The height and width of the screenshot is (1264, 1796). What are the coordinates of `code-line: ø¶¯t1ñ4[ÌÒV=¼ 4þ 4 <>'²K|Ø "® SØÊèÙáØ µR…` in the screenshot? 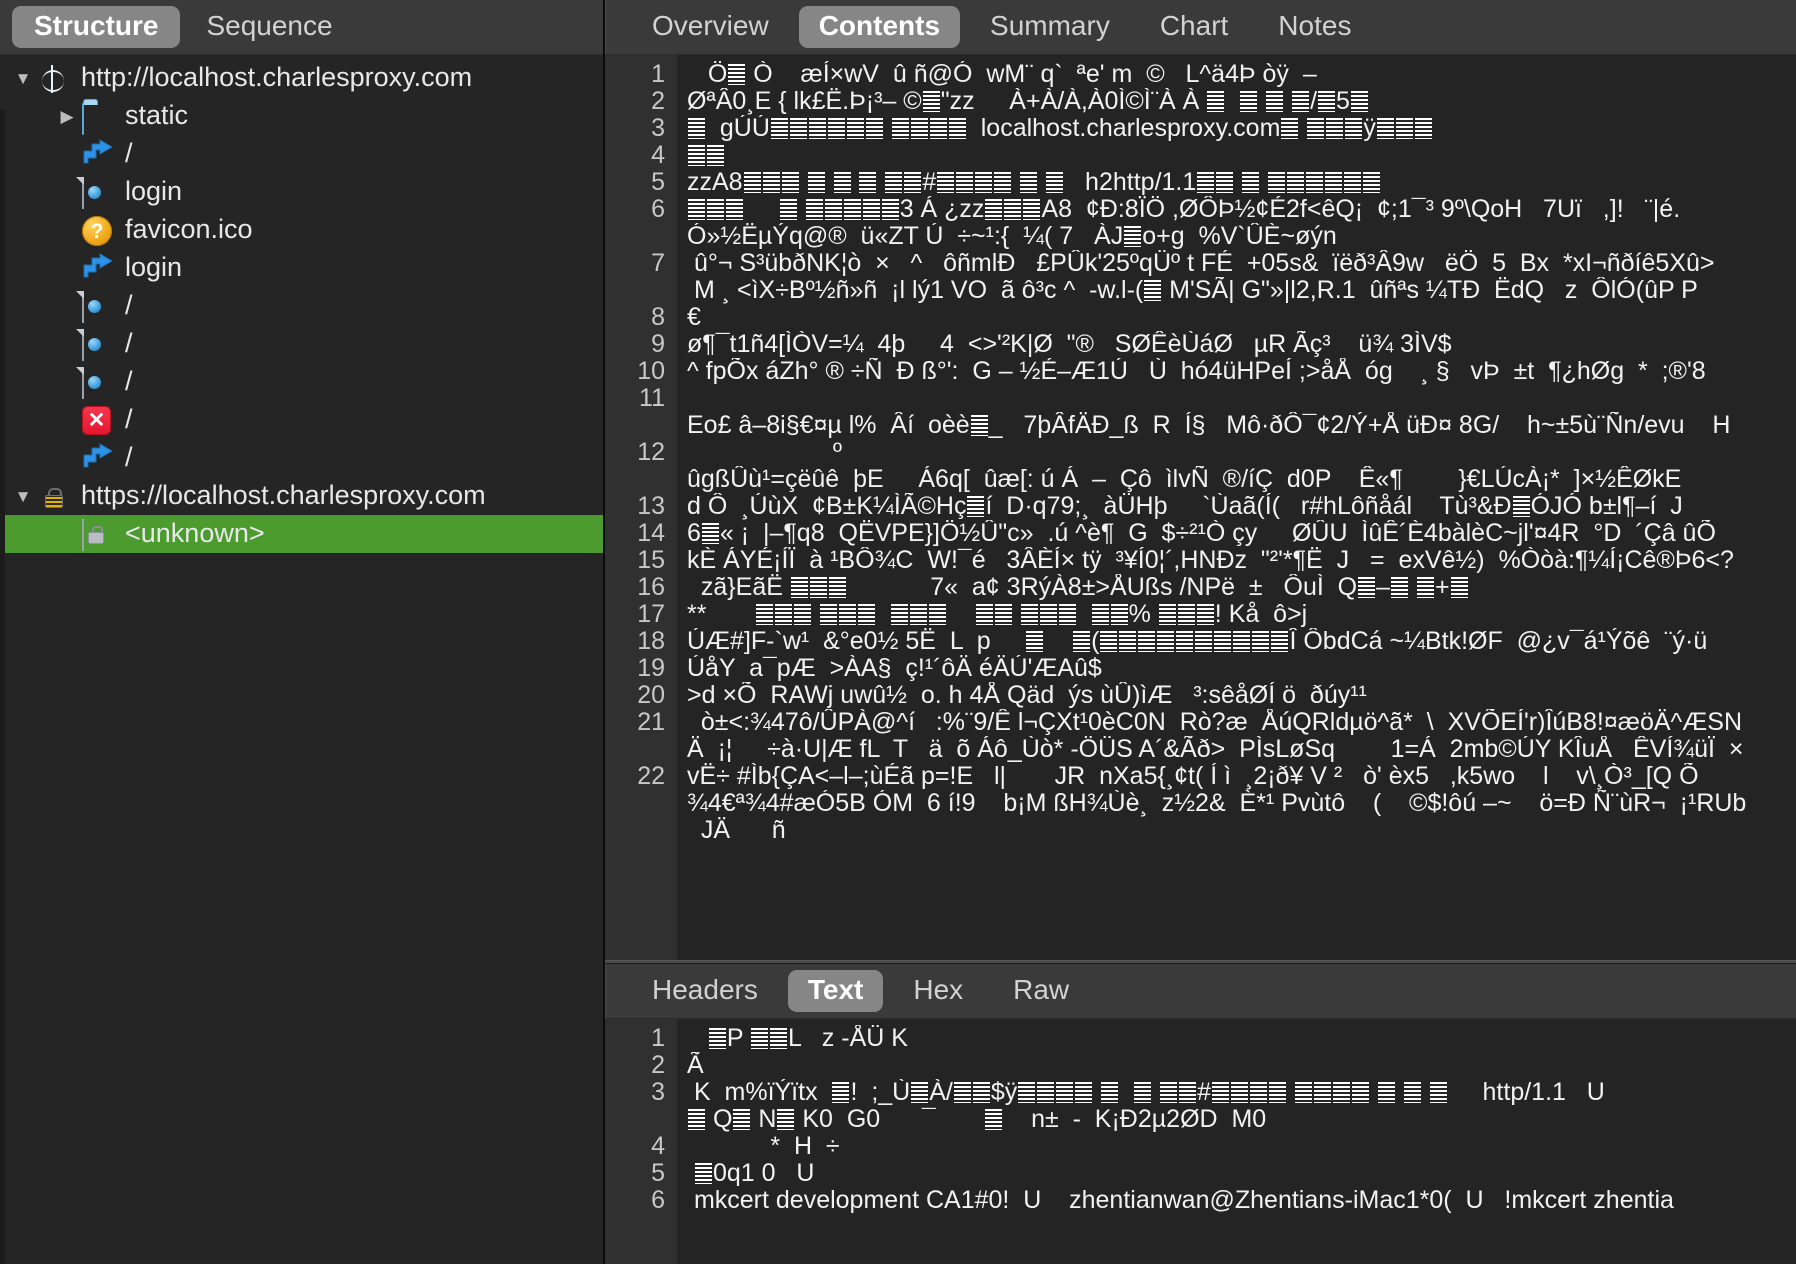 It's located at (1069, 344).